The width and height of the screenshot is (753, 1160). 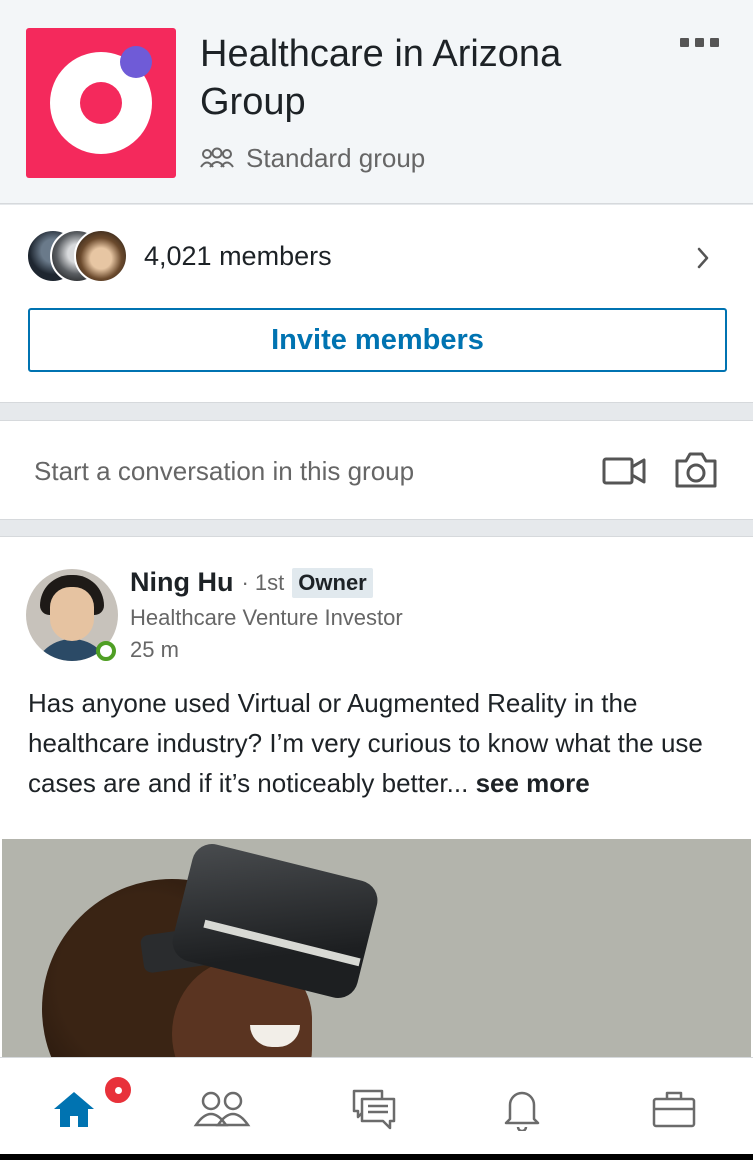 What do you see at coordinates (266, 617) in the screenshot?
I see `author-headline: Healthcare Venture Investor` at bounding box center [266, 617].